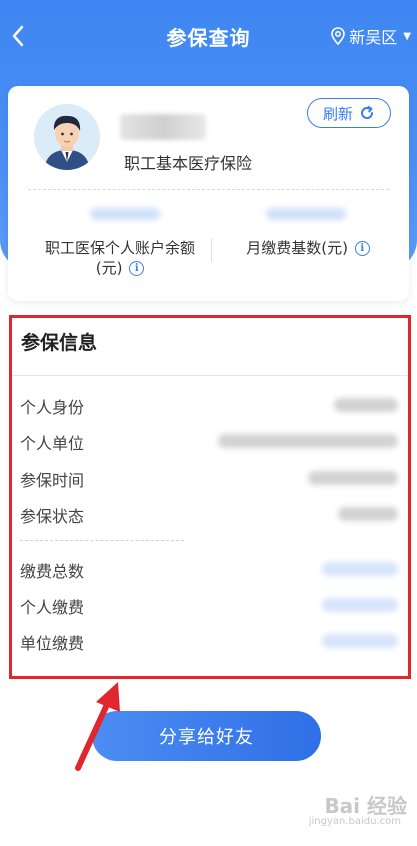 Image resolution: width=417 pixels, height=846 pixels. I want to click on info-row-label: 个人缴费, so click(52, 607).